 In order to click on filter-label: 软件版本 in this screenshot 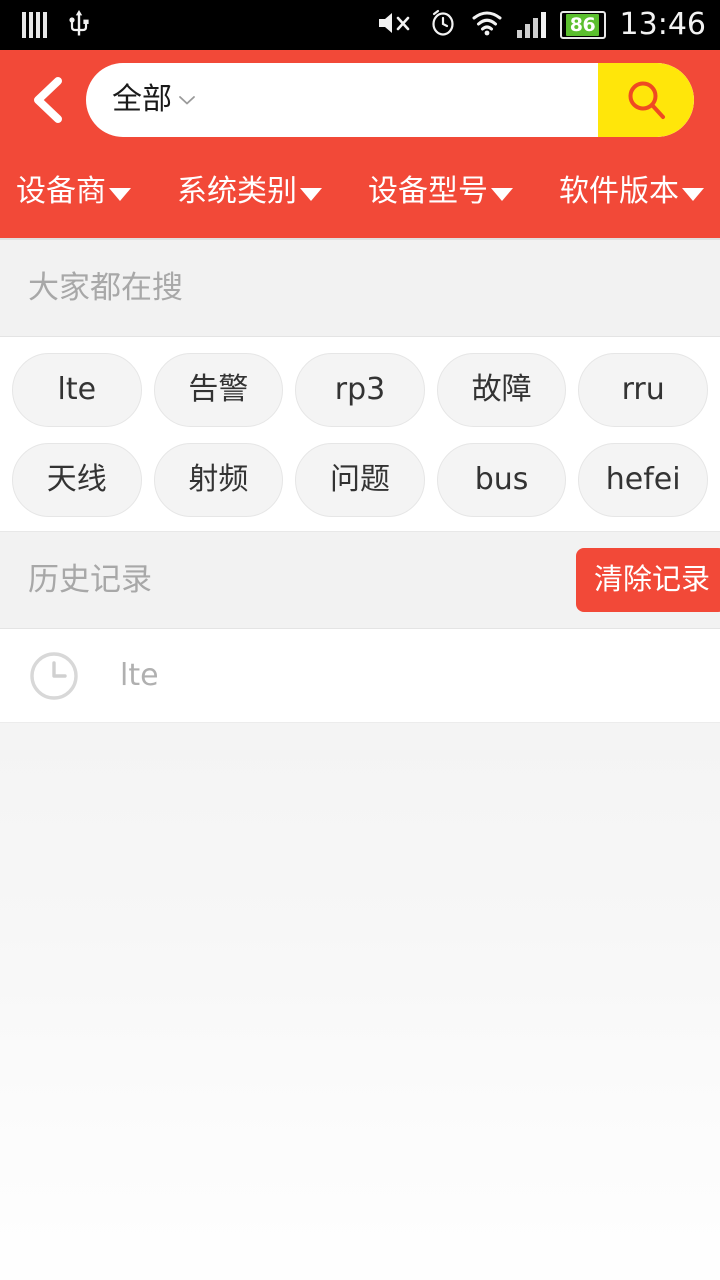, I will do `click(619, 191)`.